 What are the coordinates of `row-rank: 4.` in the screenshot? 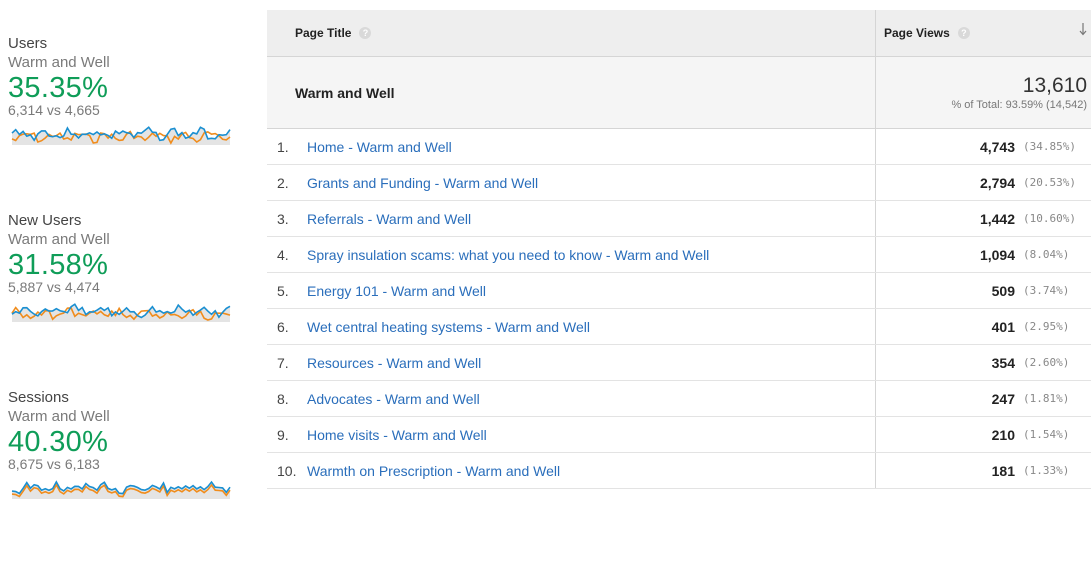 It's located at (283, 254).